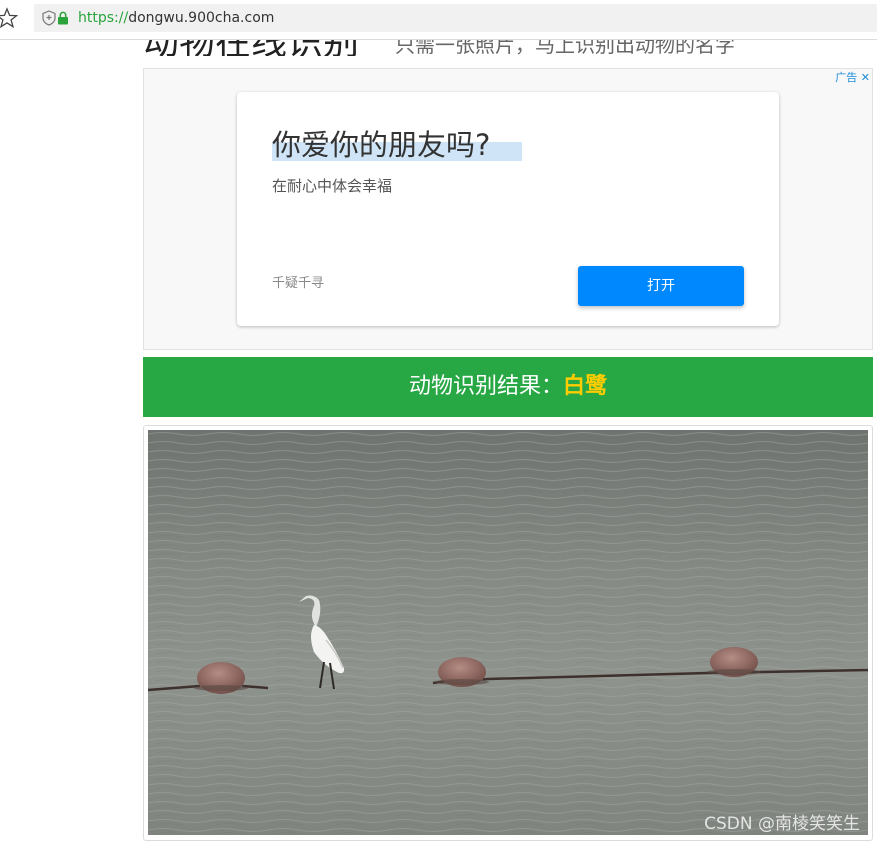 This screenshot has height=846, width=877. Describe the element at coordinates (865, 77) in the screenshot. I see `close-icon: ✕` at that location.